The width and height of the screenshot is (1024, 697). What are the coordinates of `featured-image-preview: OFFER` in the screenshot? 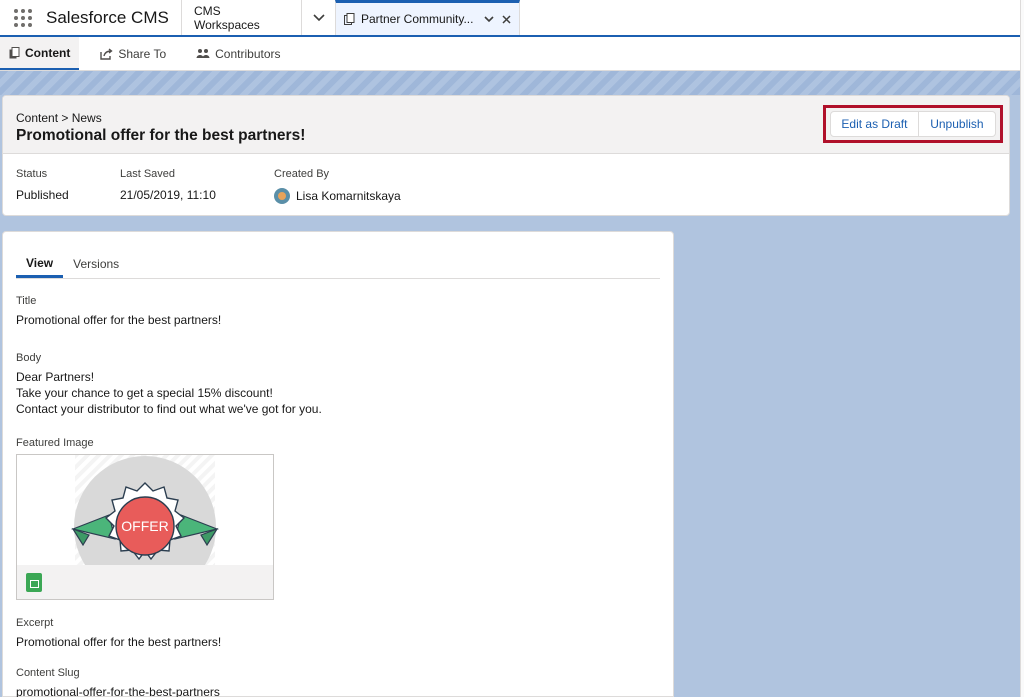 It's located at (145, 527).